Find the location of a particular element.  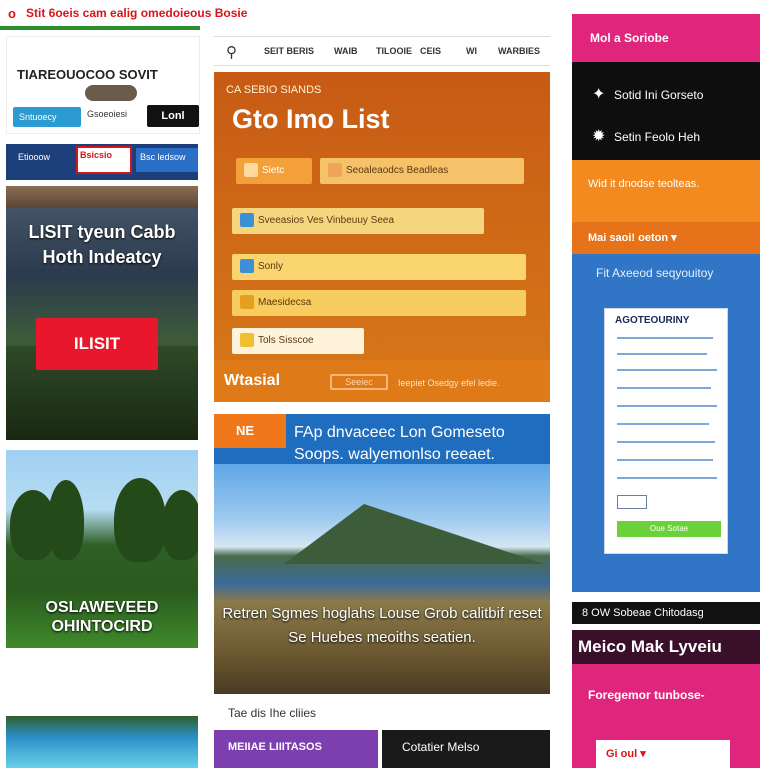

list-row-label: Sveeasios Ves Vinbeuuy Seea is located at coordinates (326, 220).